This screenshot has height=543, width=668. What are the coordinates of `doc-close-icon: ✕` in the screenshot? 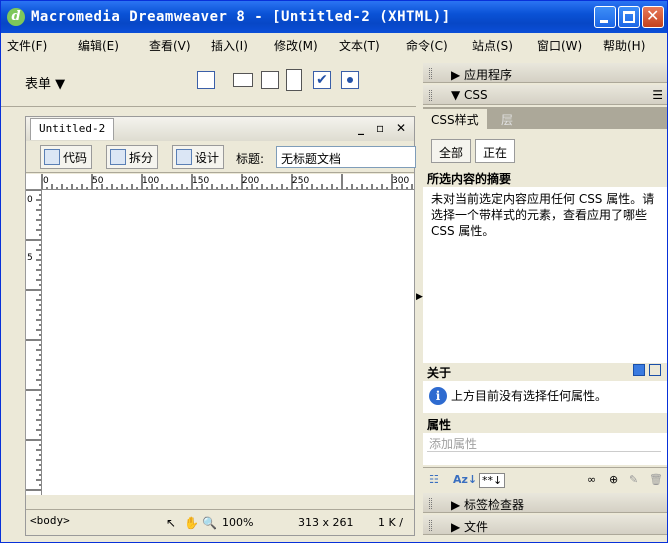 It's located at (401, 128).